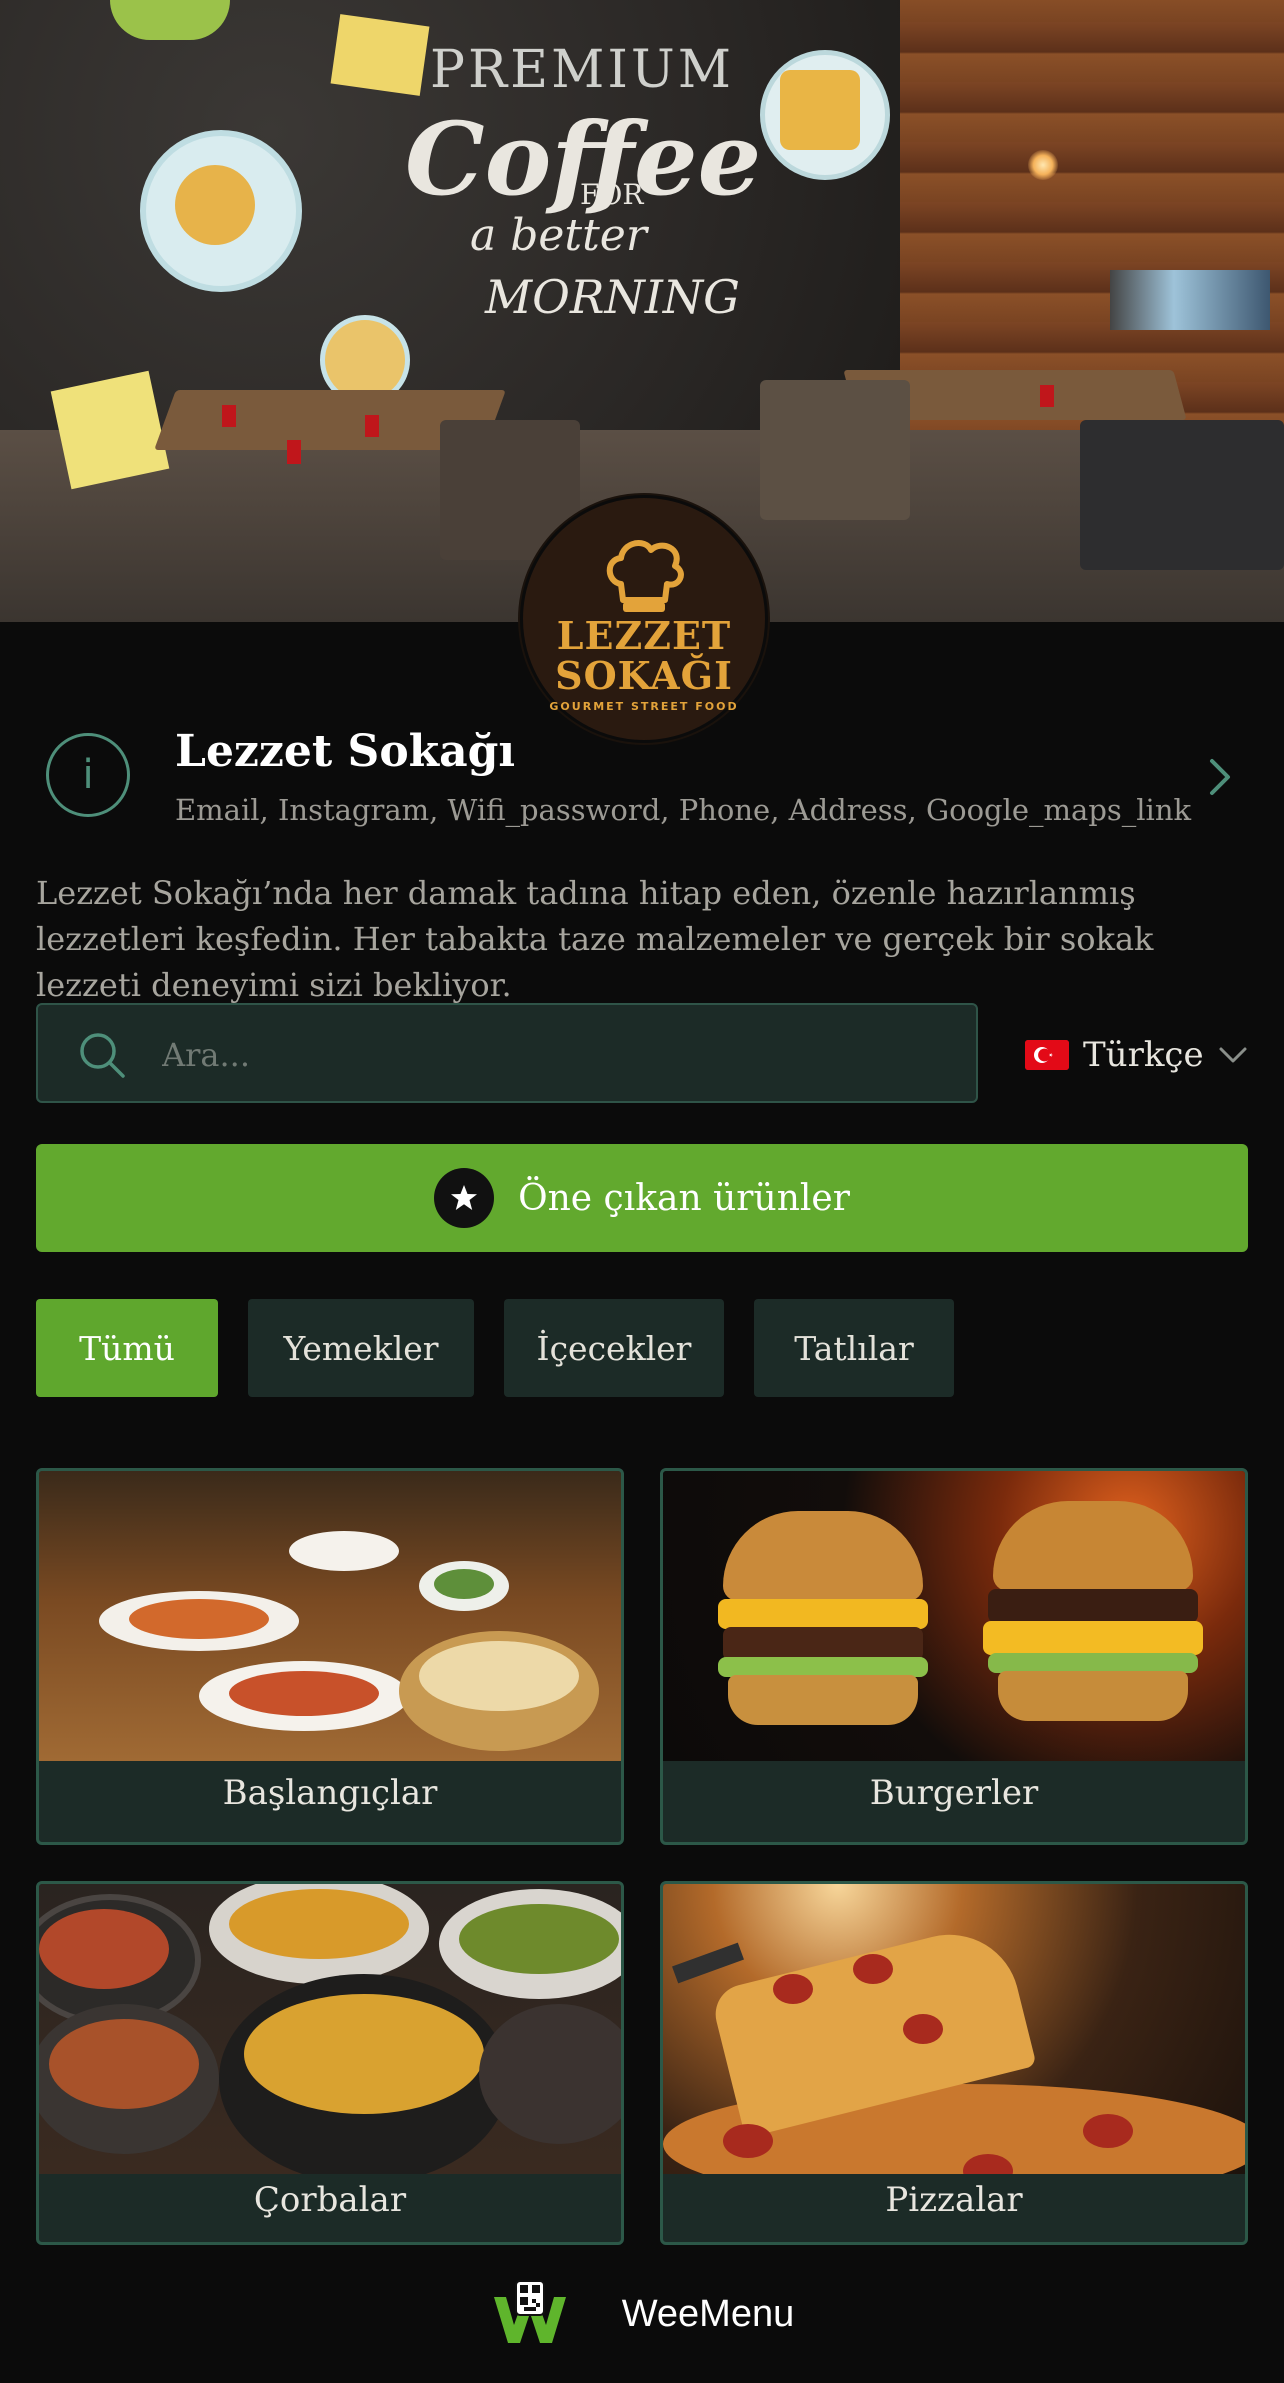  Describe the element at coordinates (102, 1055) in the screenshot. I see `search-icon` at that location.